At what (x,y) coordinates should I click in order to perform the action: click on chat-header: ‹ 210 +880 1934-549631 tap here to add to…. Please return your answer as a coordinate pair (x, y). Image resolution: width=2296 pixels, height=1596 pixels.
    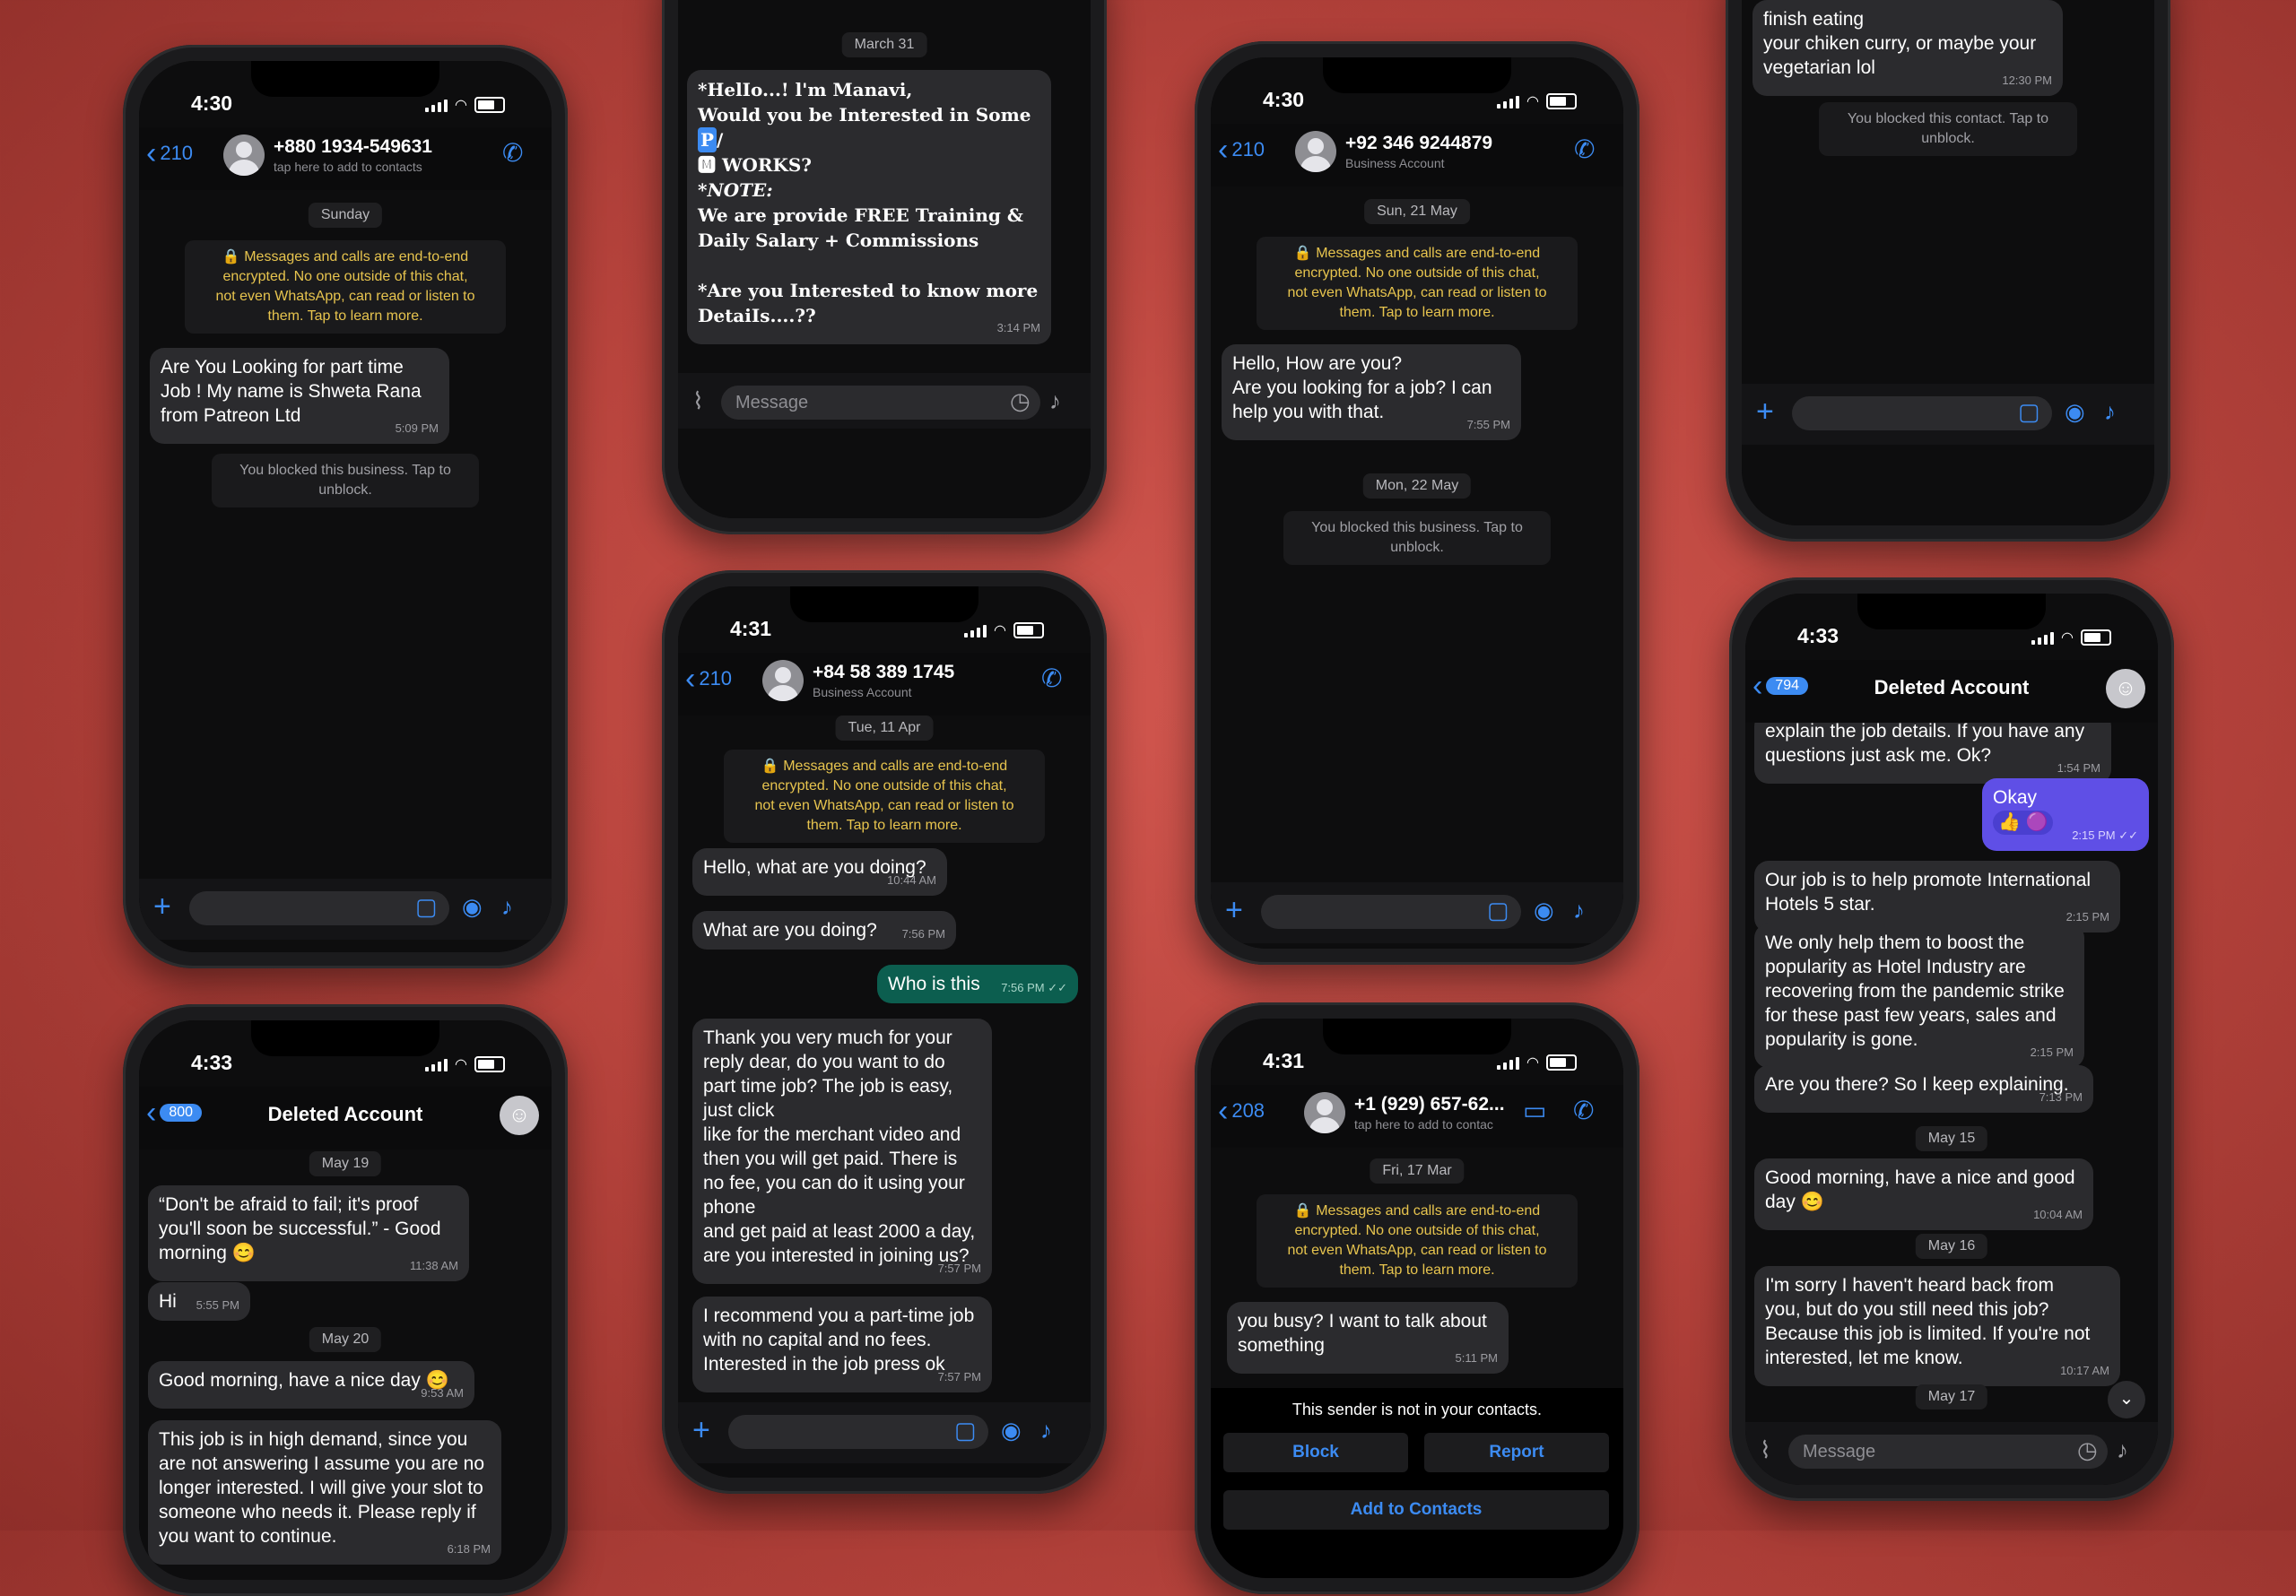
    Looking at the image, I should click on (345, 158).